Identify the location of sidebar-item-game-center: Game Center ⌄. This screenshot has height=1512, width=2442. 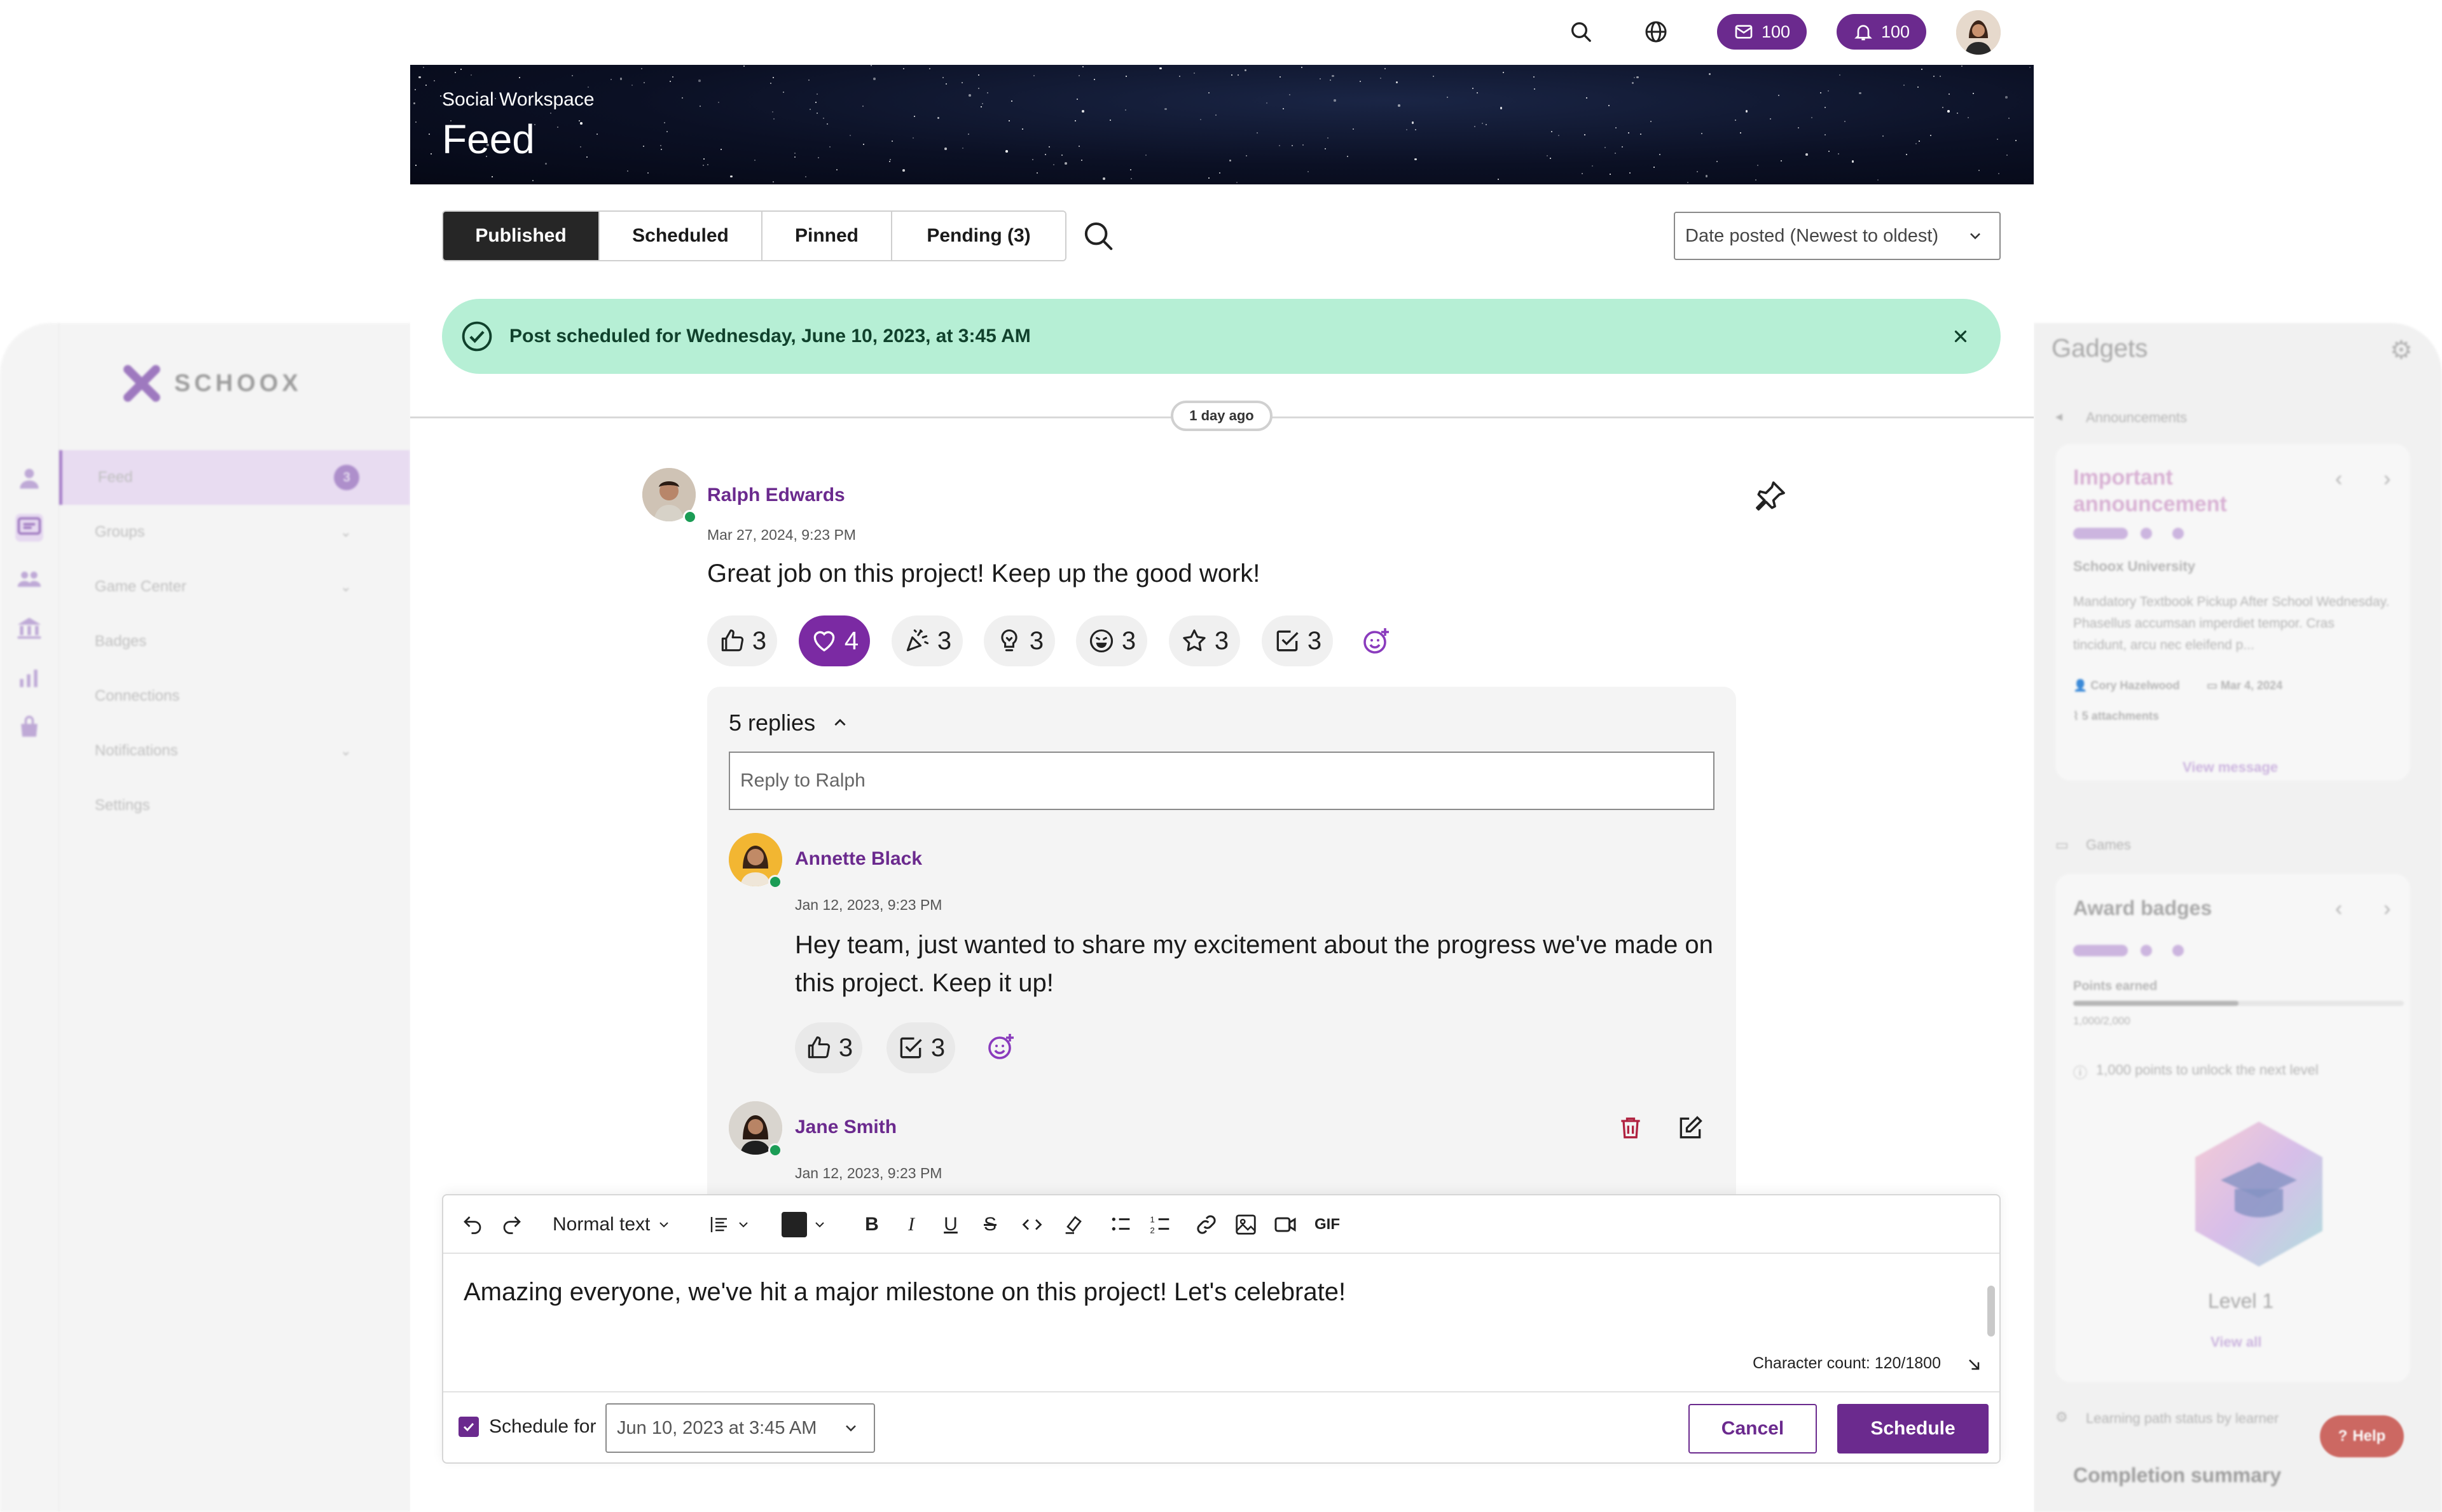
(235, 587).